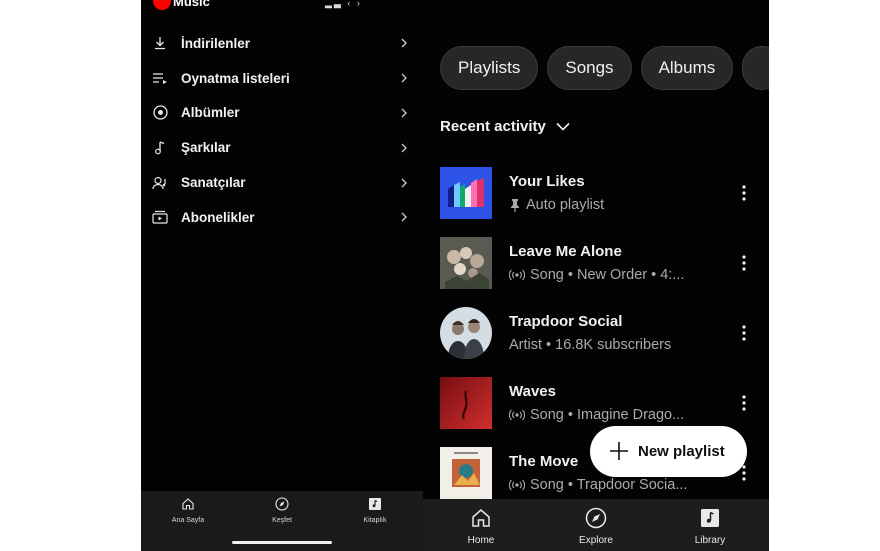 The image size is (880, 551). What do you see at coordinates (160, 148) in the screenshot?
I see `music-note-icon` at bounding box center [160, 148].